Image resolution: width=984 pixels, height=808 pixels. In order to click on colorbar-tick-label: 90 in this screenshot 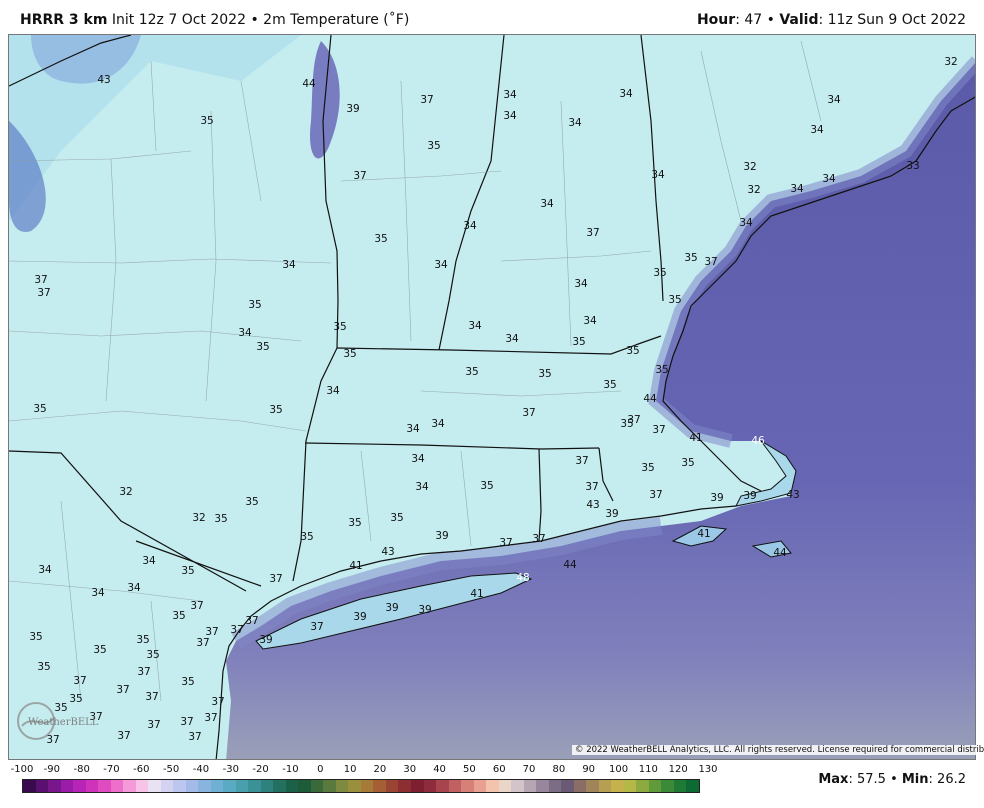, I will do `click(589, 769)`.